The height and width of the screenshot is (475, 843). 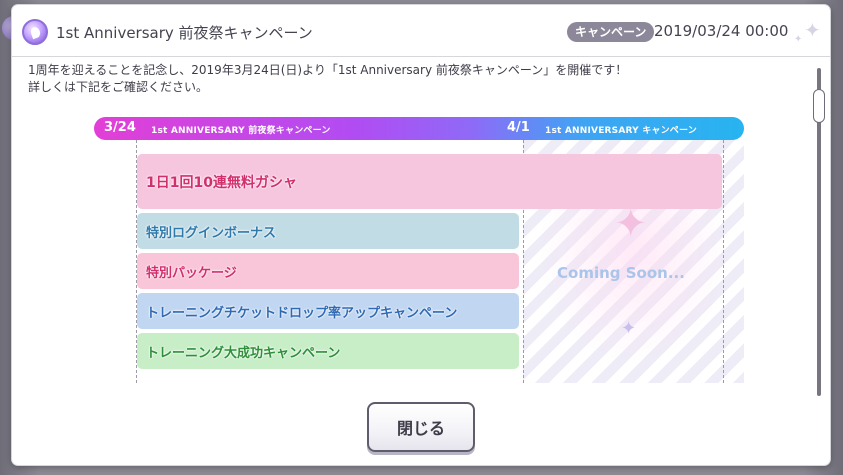 What do you see at coordinates (328, 231) in the screenshot?
I see `campaign-row-login-bonus: 特別ログインボーナス` at bounding box center [328, 231].